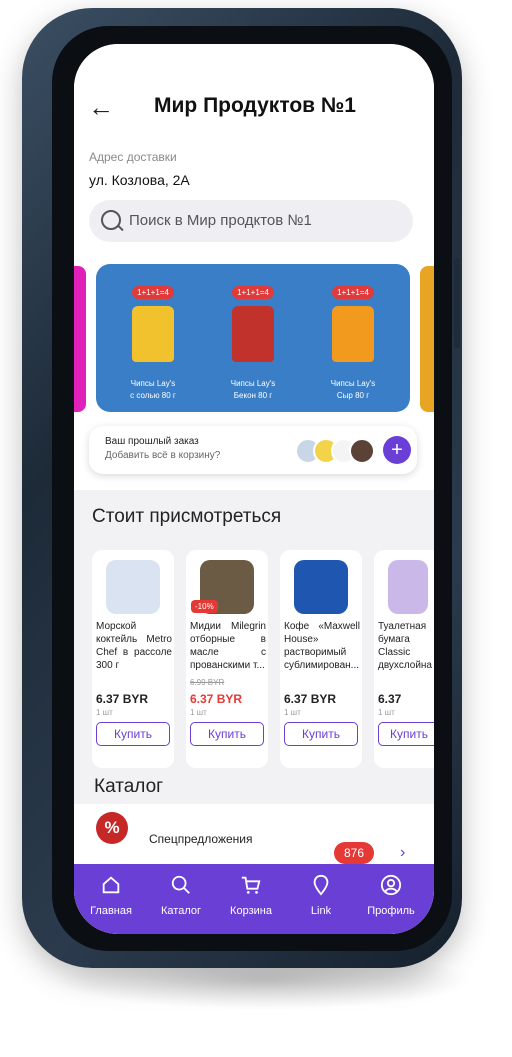 The image size is (512, 1057). What do you see at coordinates (152, 441) in the screenshot?
I see `last-order-title: Ваш прошлый заказ` at bounding box center [152, 441].